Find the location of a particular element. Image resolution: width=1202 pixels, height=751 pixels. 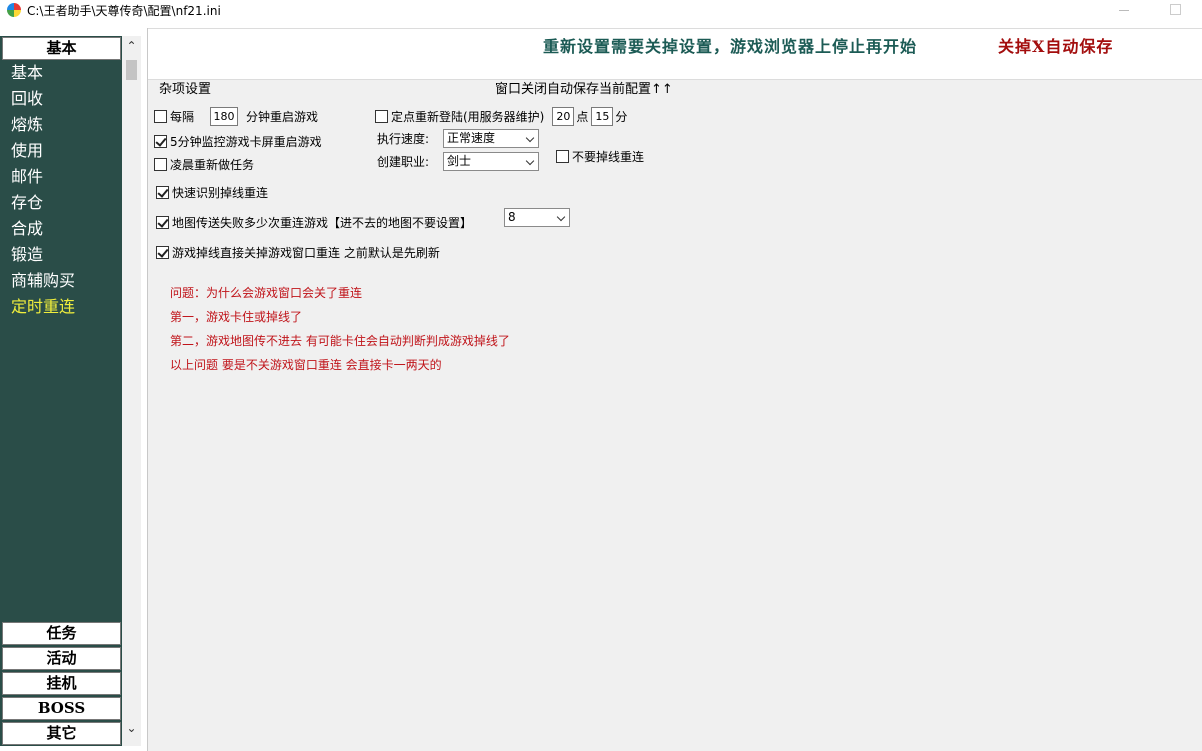

create-class-value: 剑士 is located at coordinates (459, 161).